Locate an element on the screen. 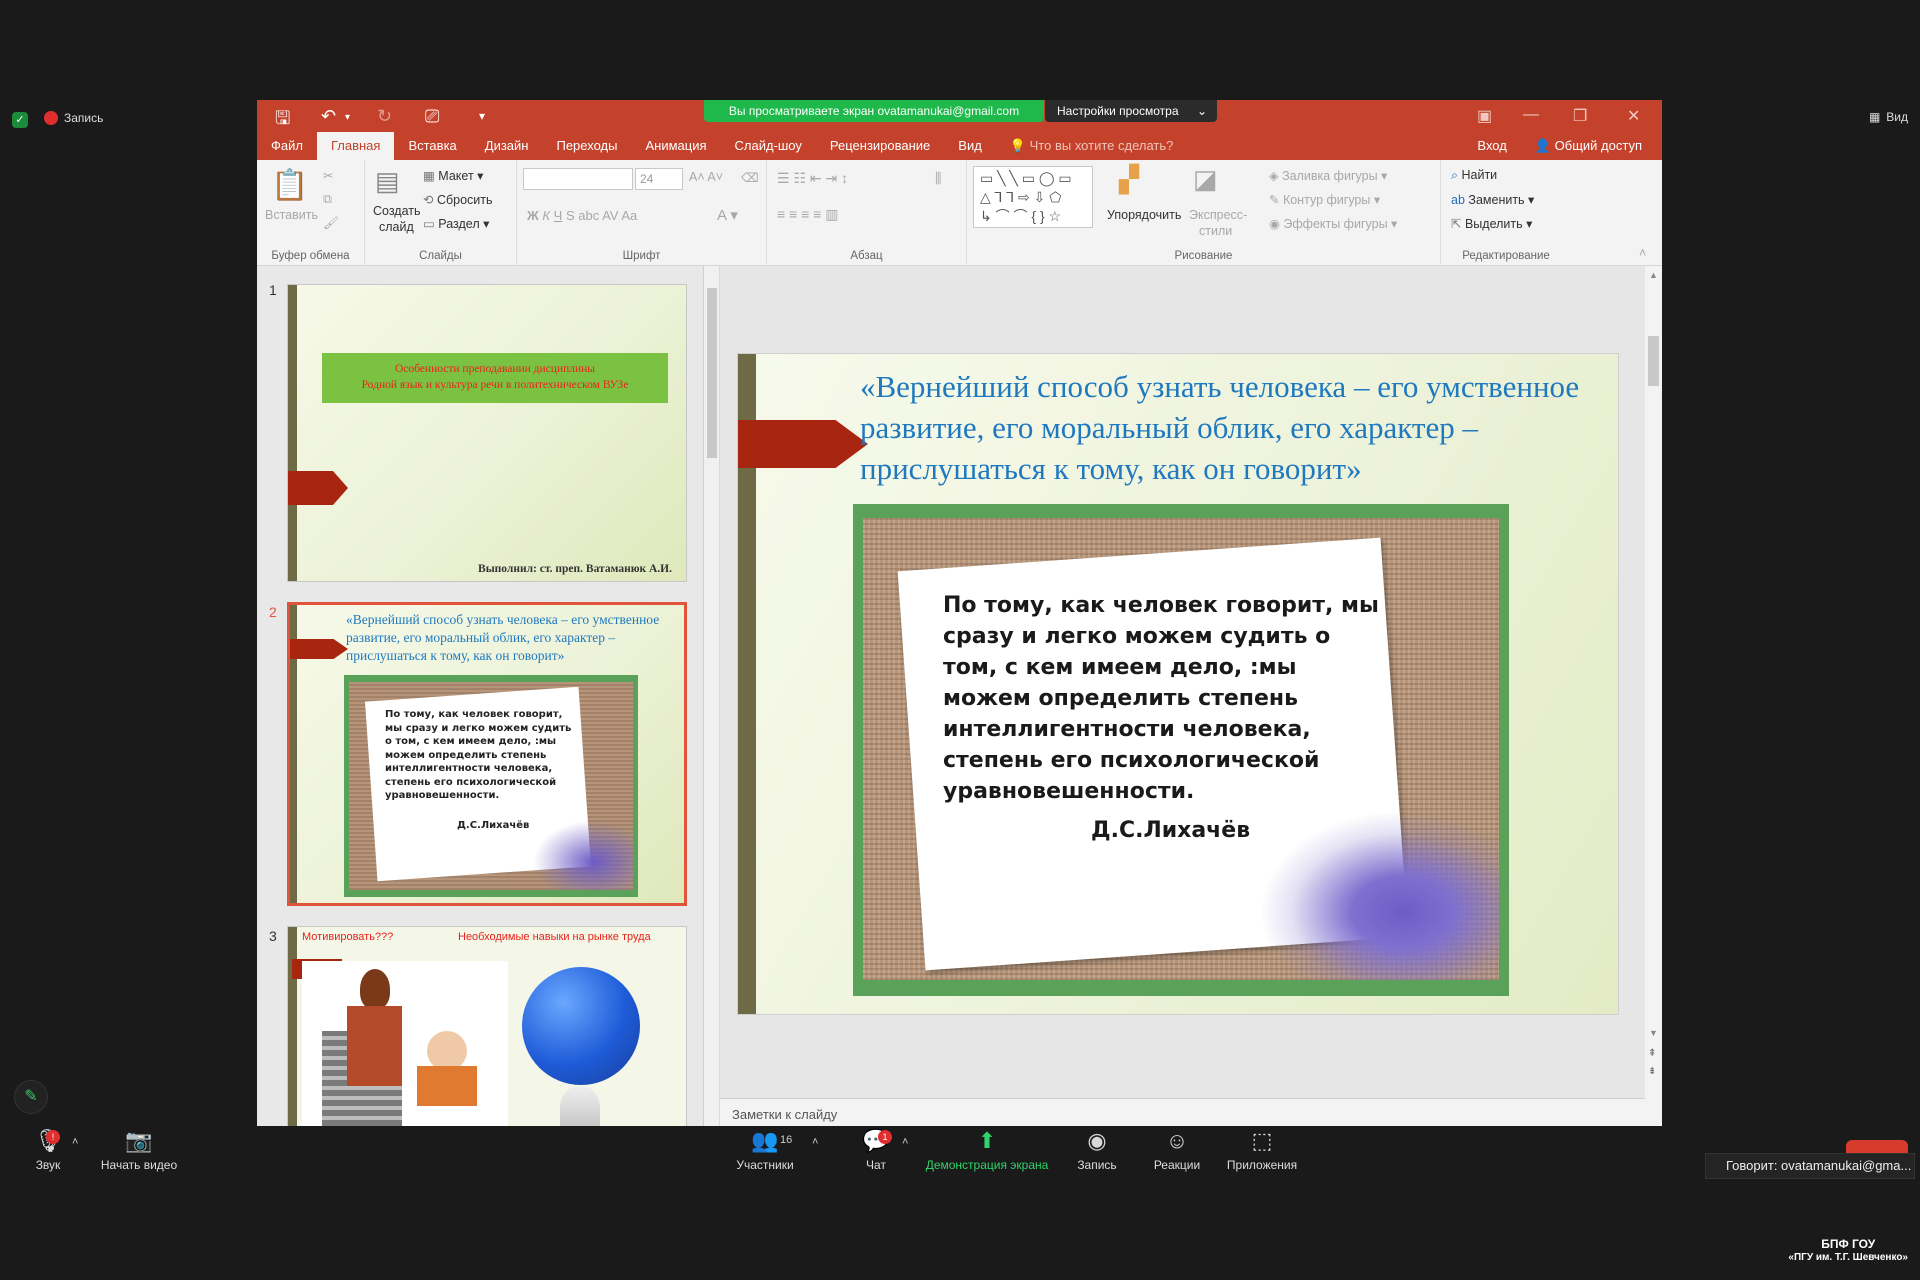 Image resolution: width=1920 pixels, height=1280 pixels. scroll-down-icon: ▼ is located at coordinates (1653, 1033).